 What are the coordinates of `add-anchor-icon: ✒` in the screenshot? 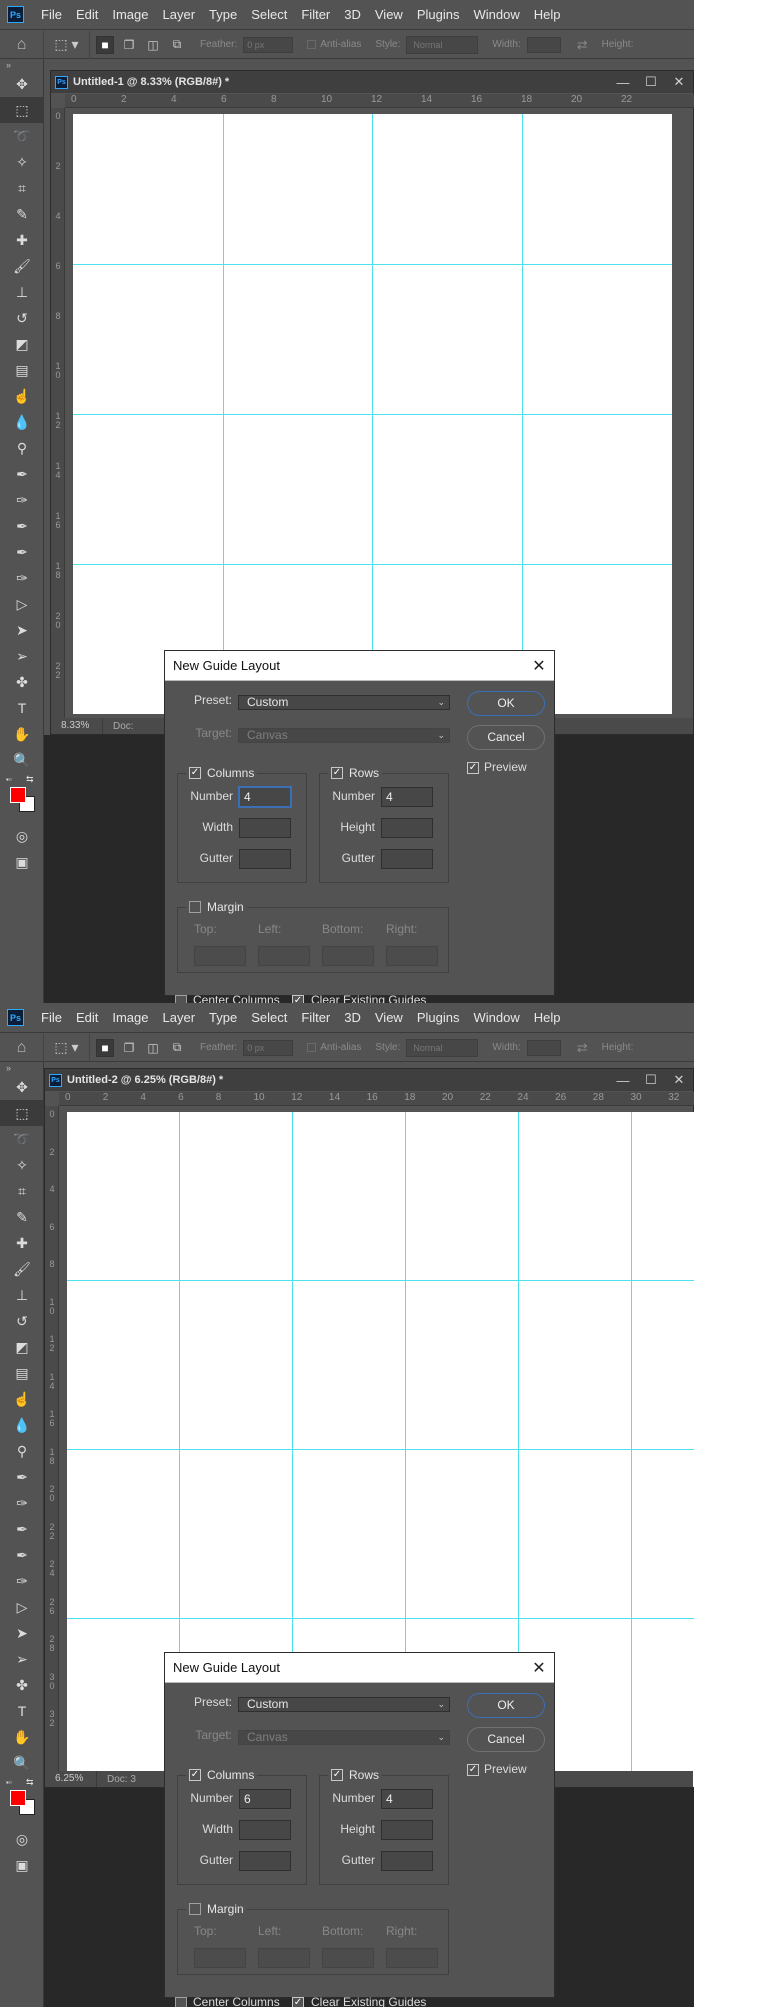 It's located at (22, 1529).